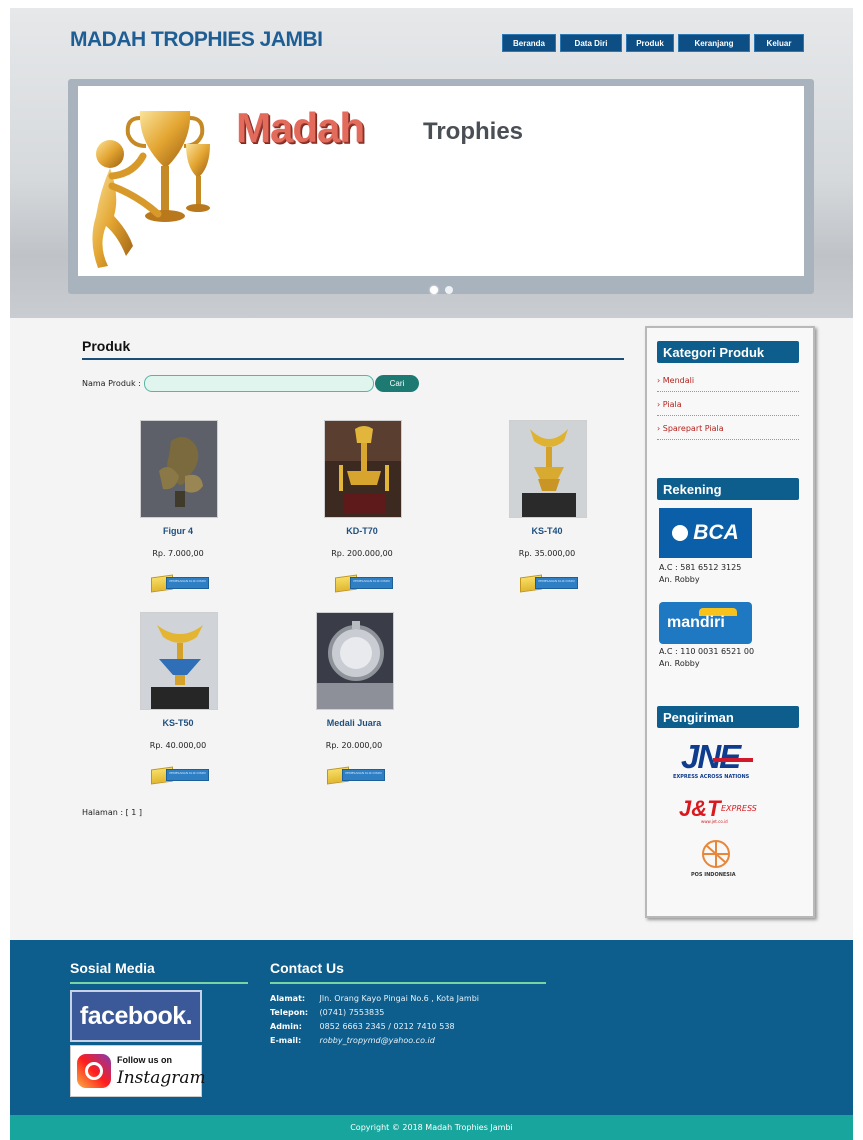 The height and width of the screenshot is (1140, 863). I want to click on contact-email-link: robby_tropymd@yahoo.co.id, so click(377, 1040).